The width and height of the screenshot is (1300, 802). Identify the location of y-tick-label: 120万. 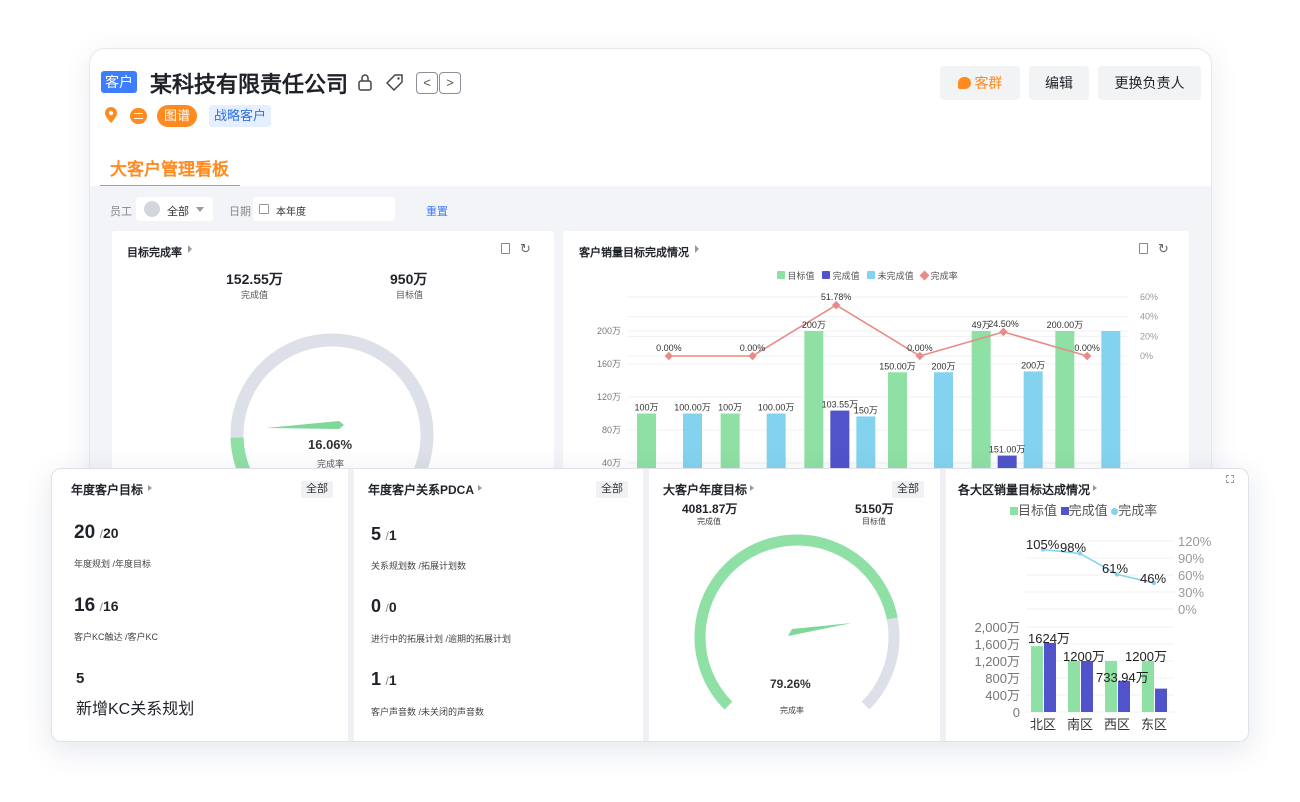
(609, 397).